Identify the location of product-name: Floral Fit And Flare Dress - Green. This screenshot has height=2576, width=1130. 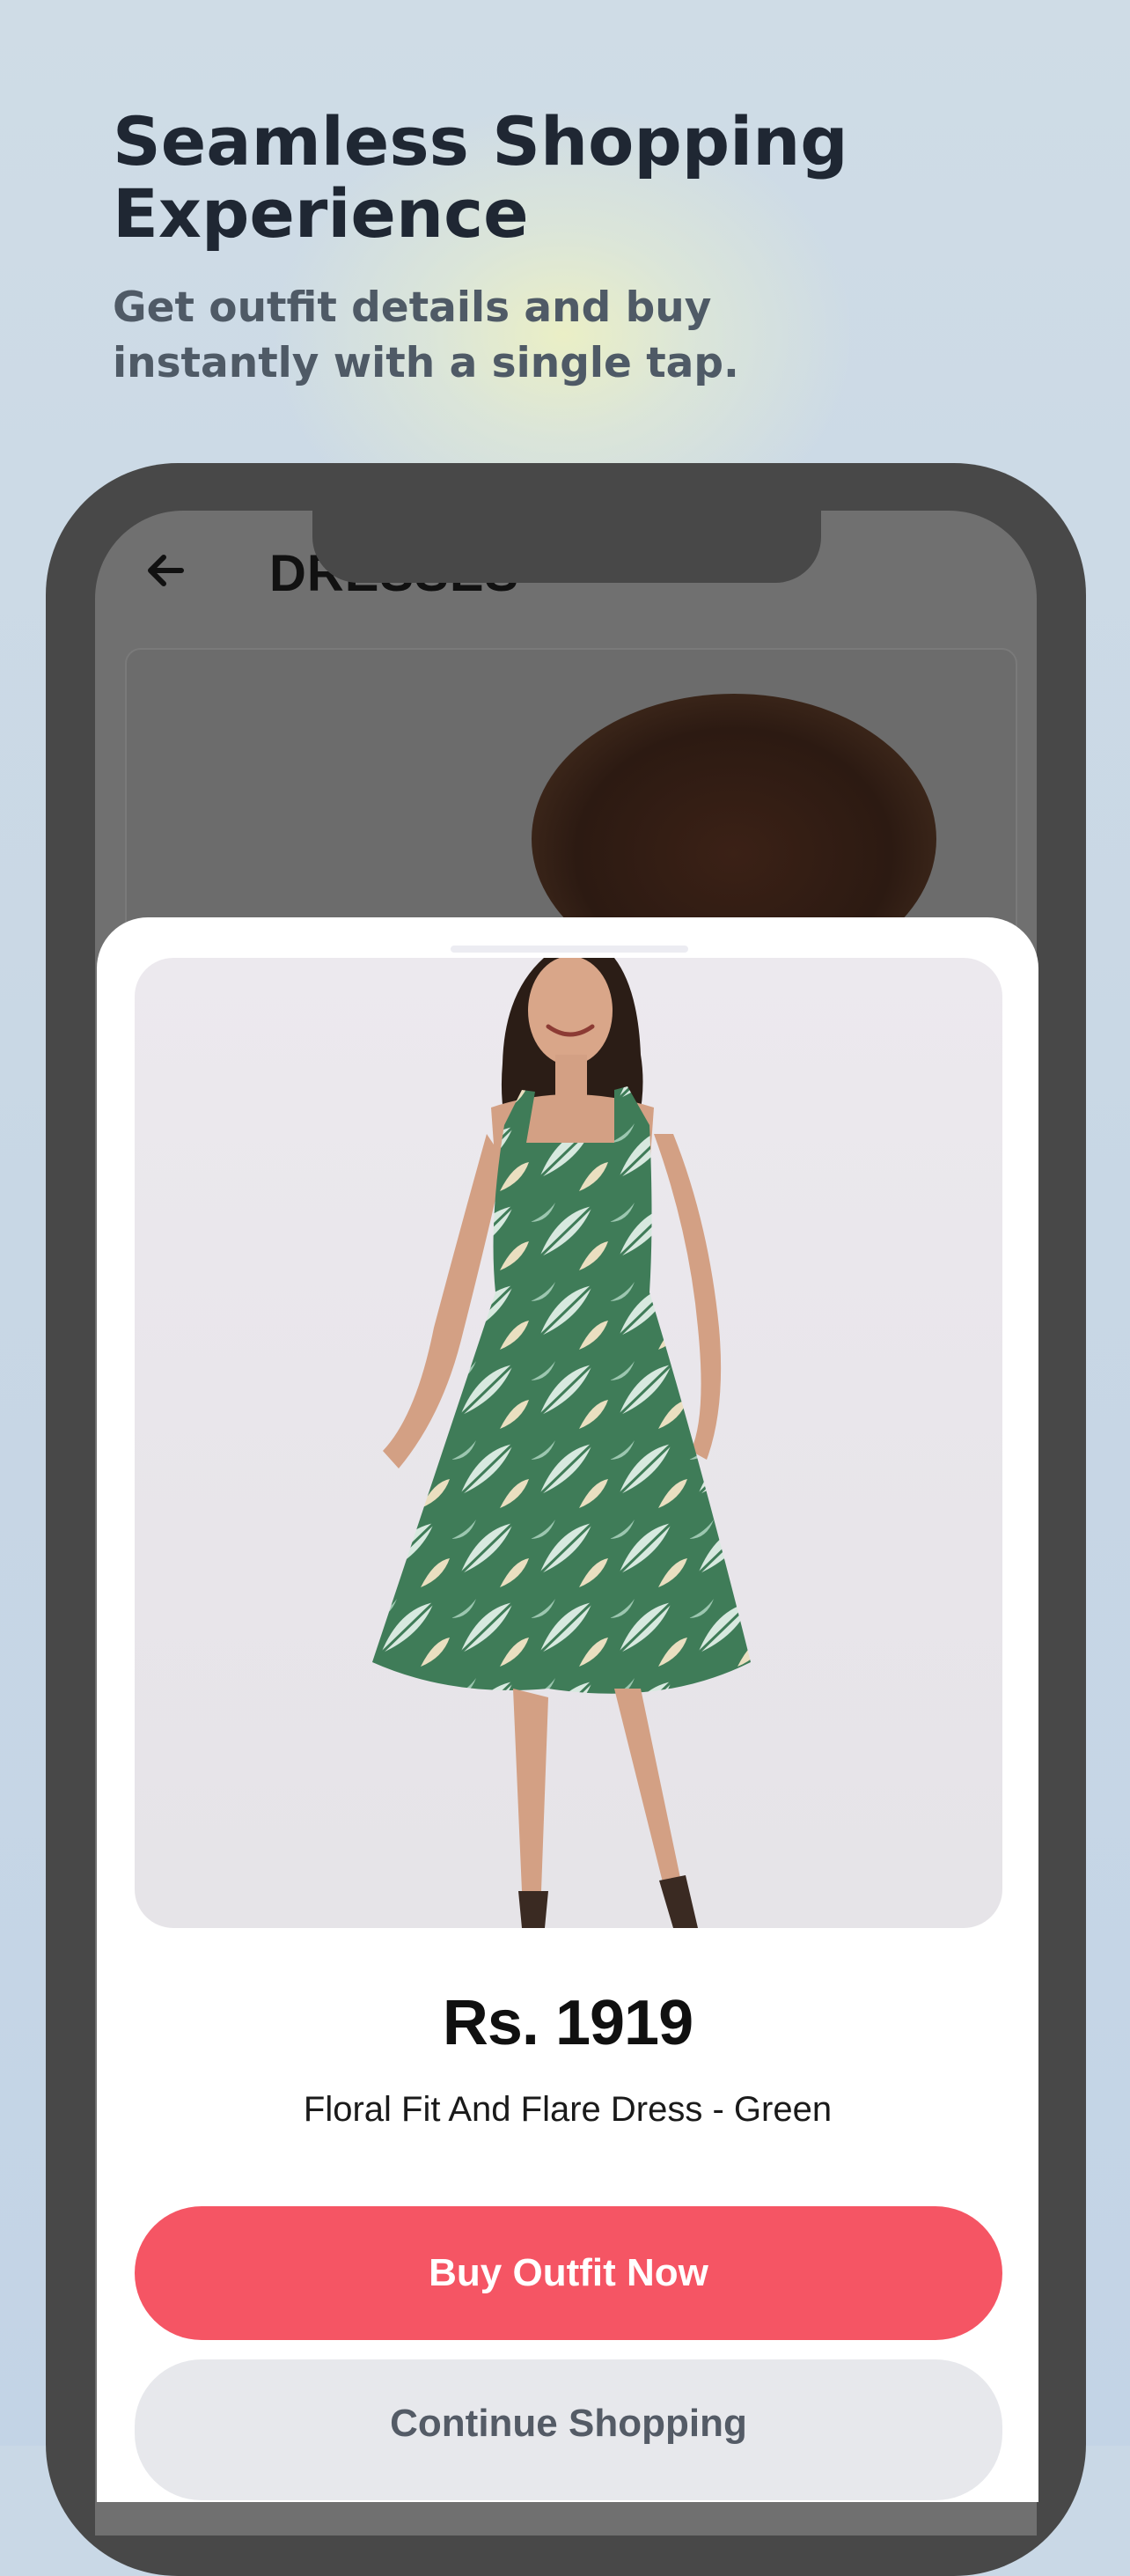
(568, 2109).